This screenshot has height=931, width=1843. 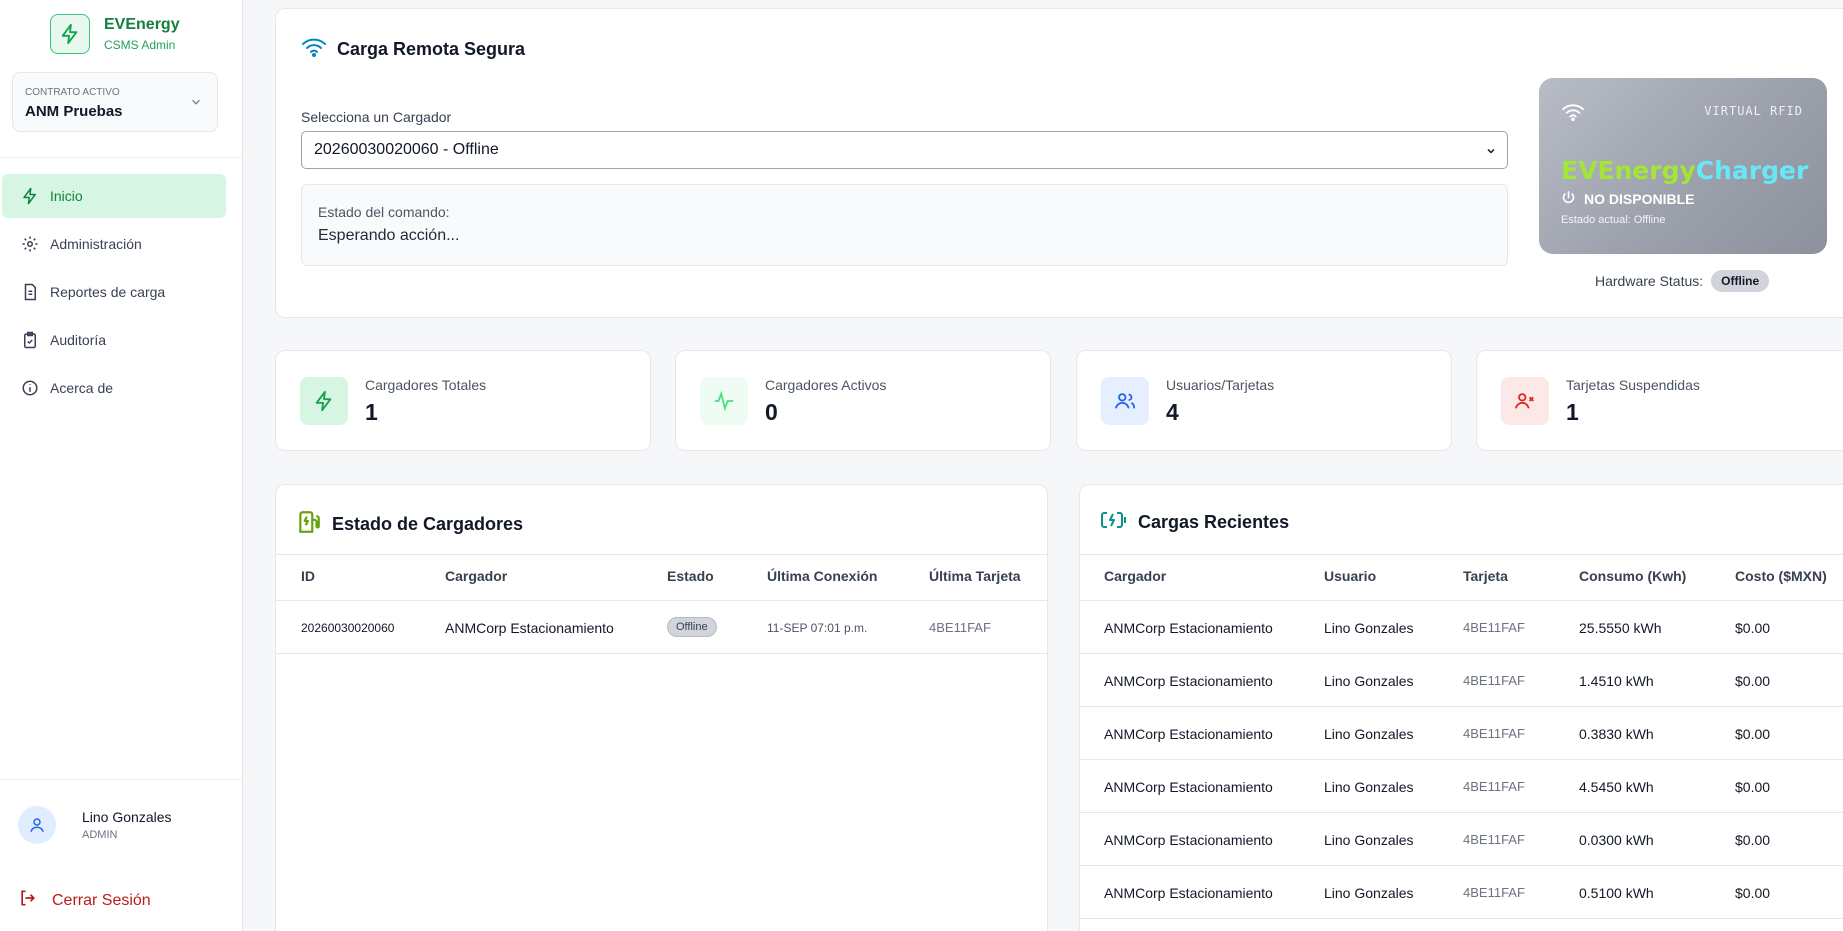 I want to click on remote-title-text: Carga Remota Segura, so click(x=431, y=49).